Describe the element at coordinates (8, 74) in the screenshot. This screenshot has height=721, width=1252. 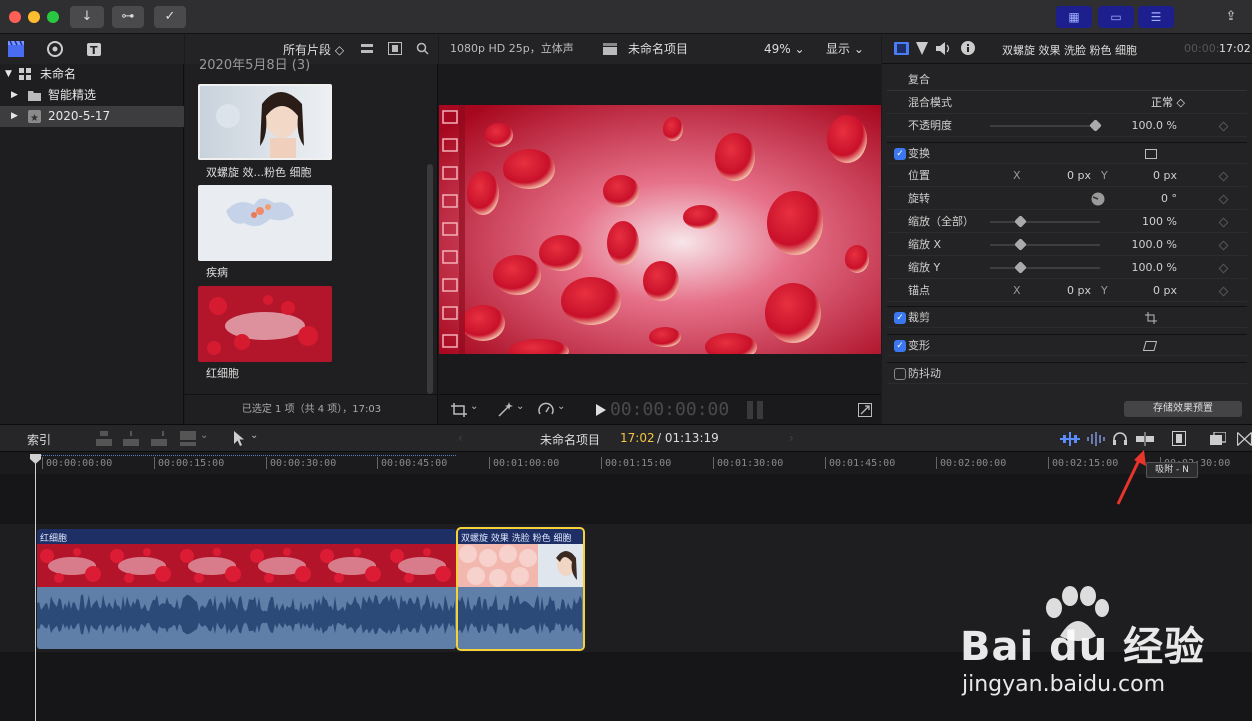
I see `disclosure-open-icon: ▼` at that location.